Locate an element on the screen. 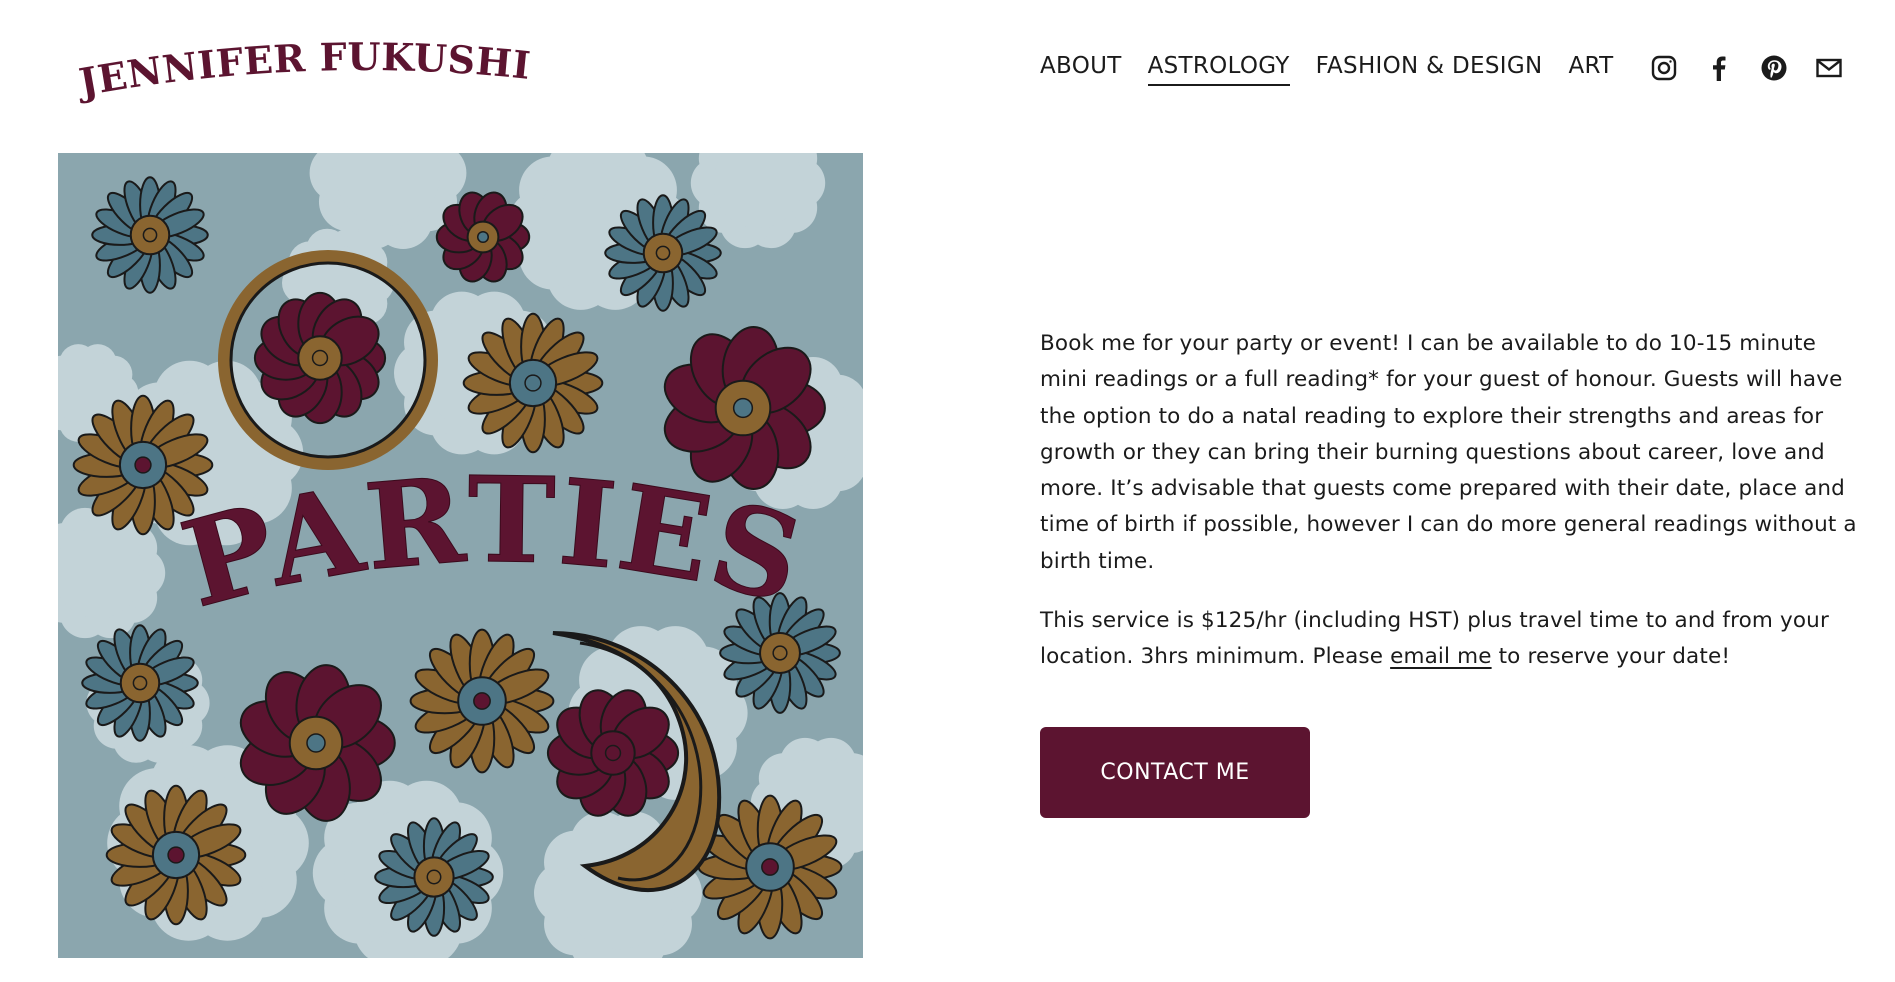 The width and height of the screenshot is (1895, 982). instagram-icon is located at coordinates (1664, 68).